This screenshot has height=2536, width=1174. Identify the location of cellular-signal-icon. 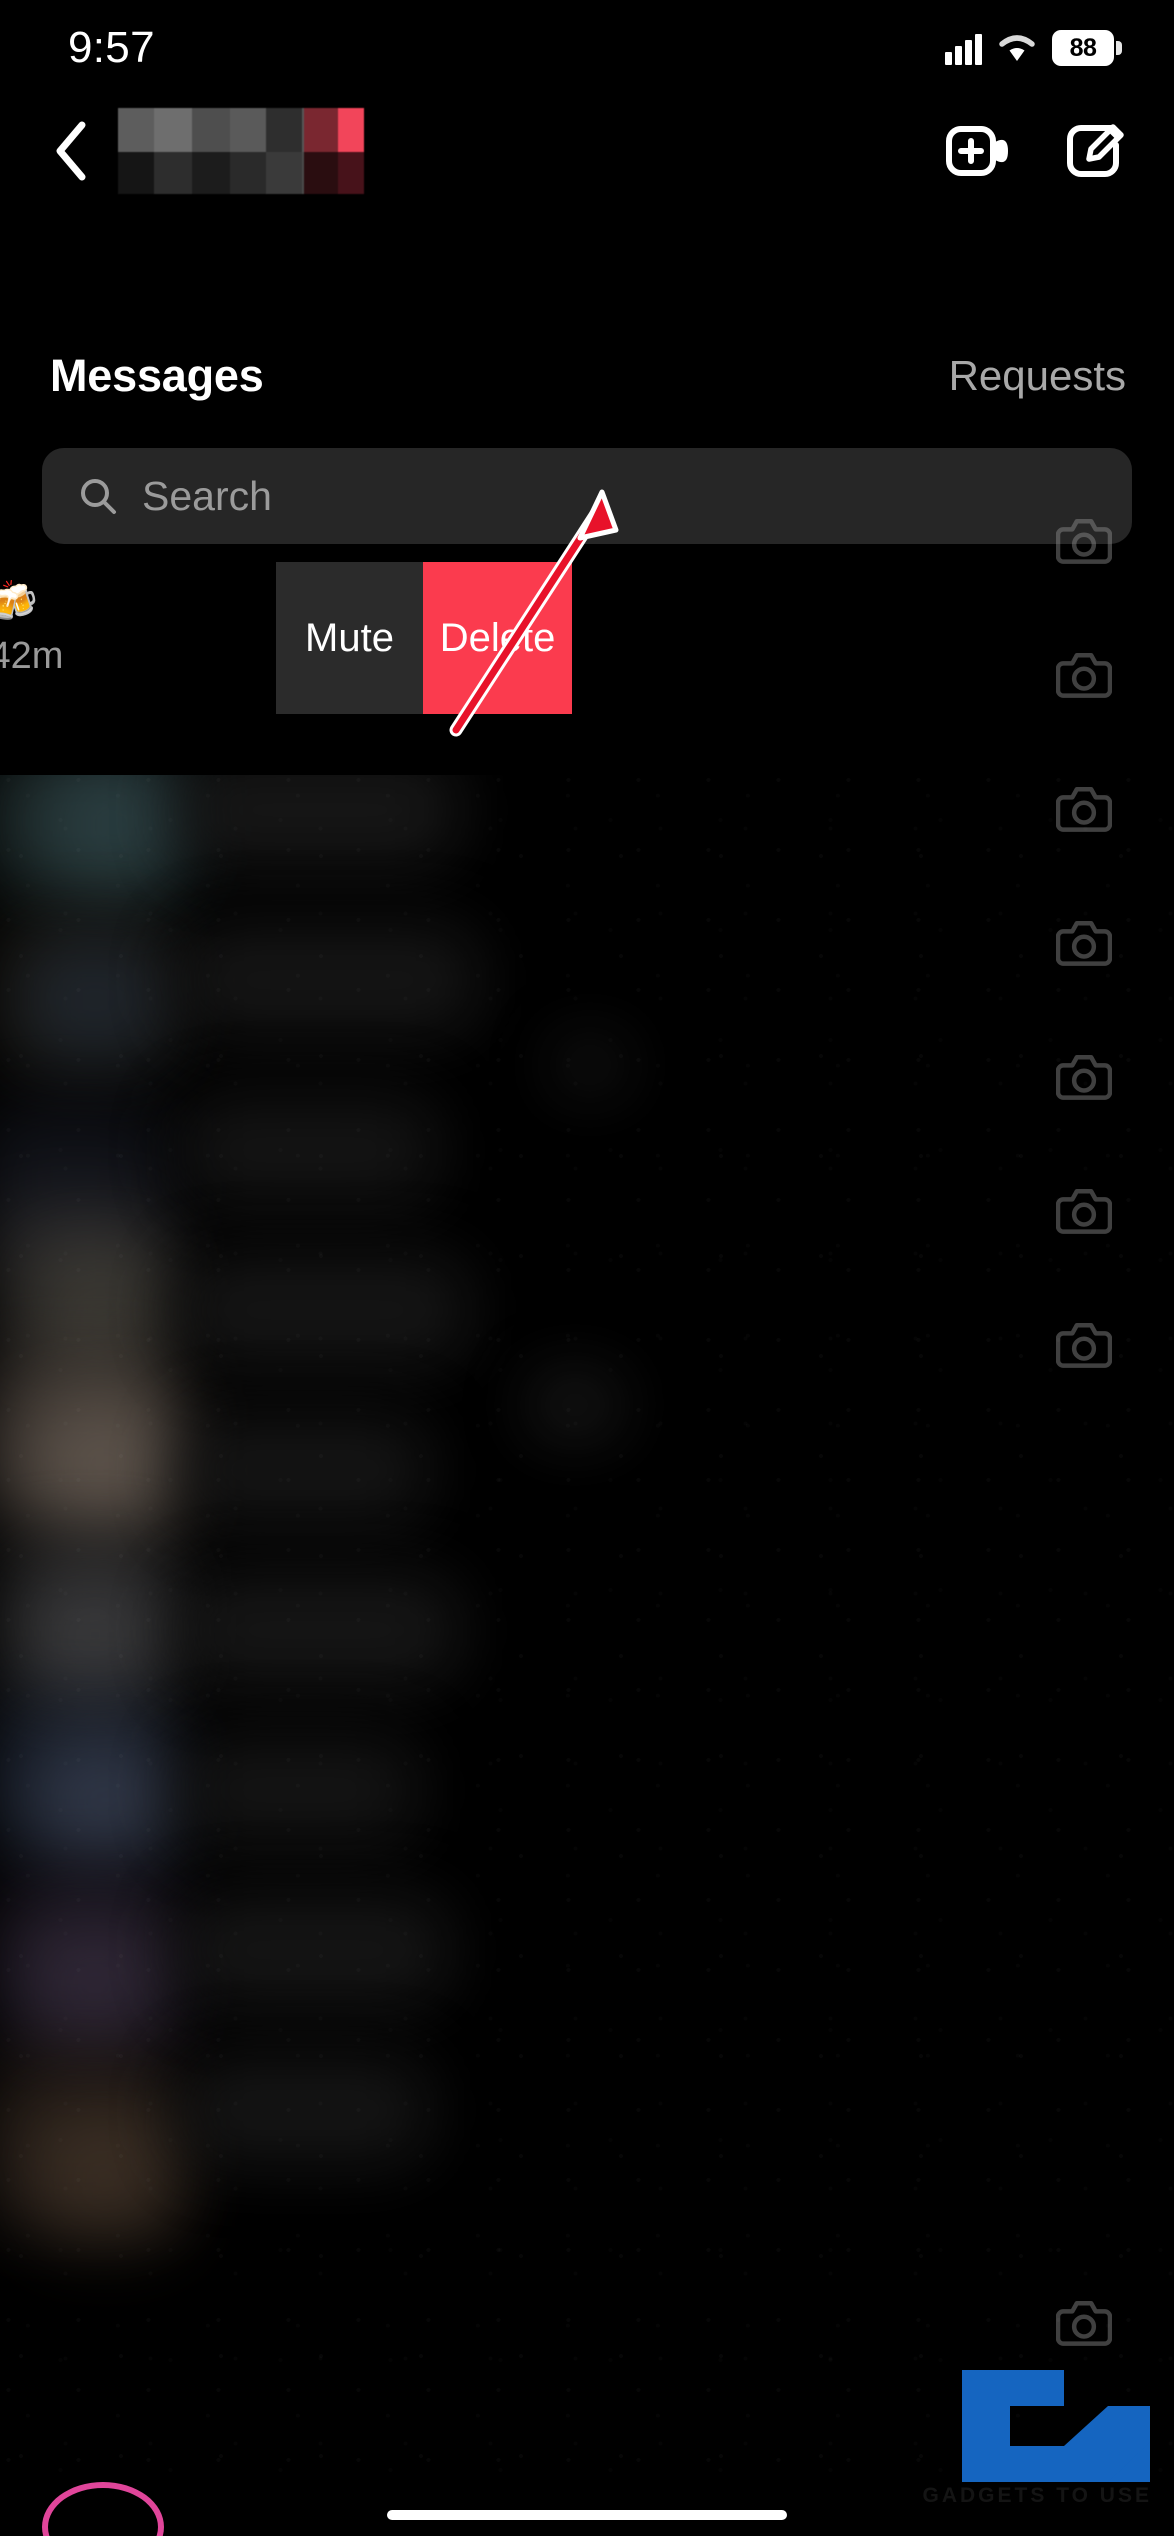
(963, 48).